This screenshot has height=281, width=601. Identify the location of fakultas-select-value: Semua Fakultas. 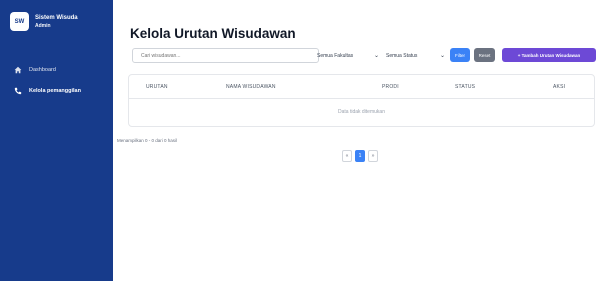
(335, 55).